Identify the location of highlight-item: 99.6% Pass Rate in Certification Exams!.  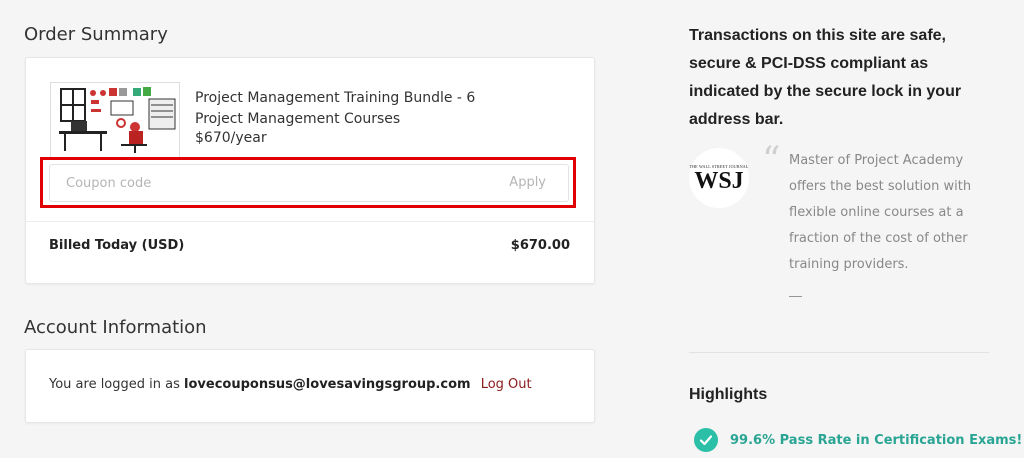
(858, 440).